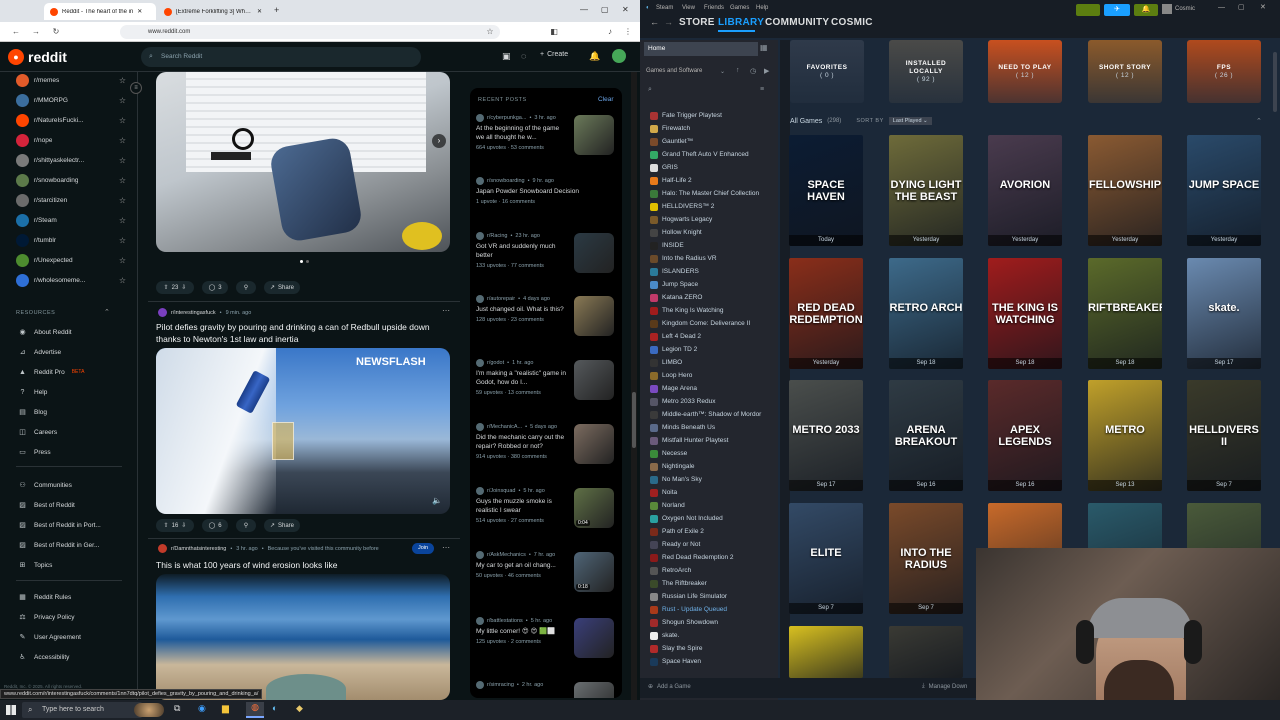 This screenshot has width=1280, height=720. Describe the element at coordinates (310, 32) in the screenshot. I see `url-input: www.reddit.com` at that location.